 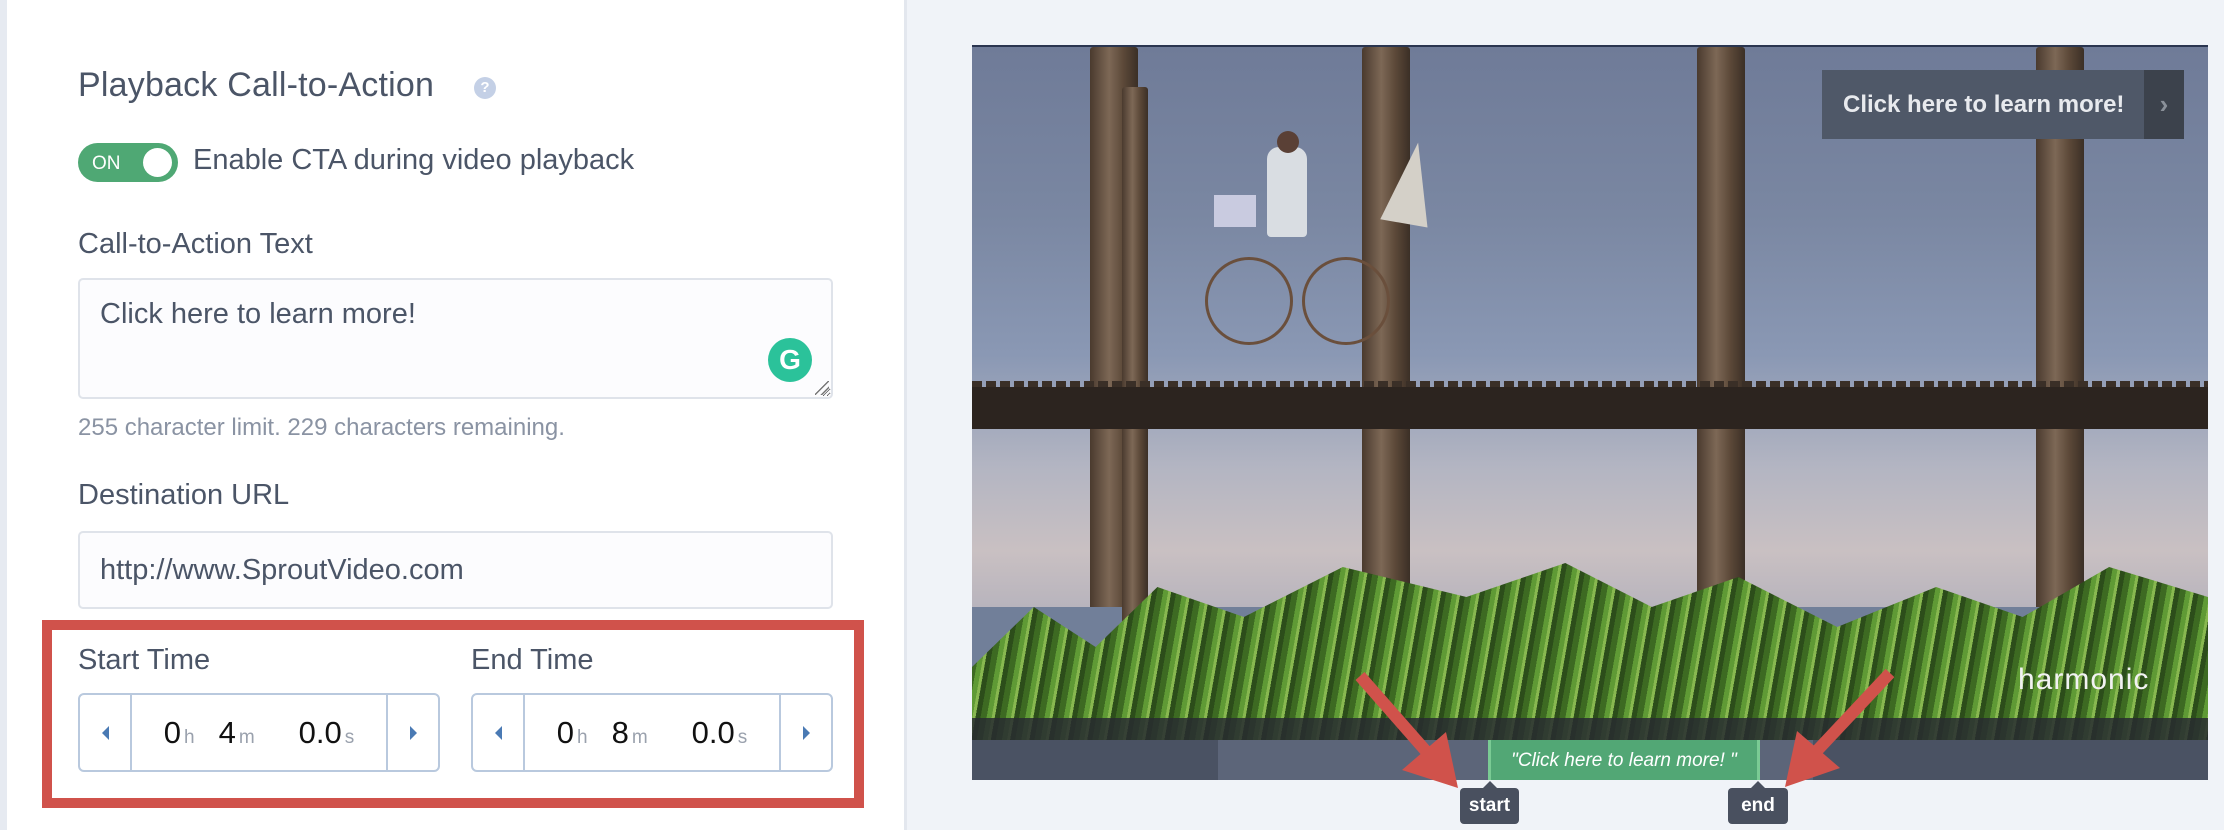 What do you see at coordinates (713, 732) in the screenshot?
I see `end-seconds: 0.0` at bounding box center [713, 732].